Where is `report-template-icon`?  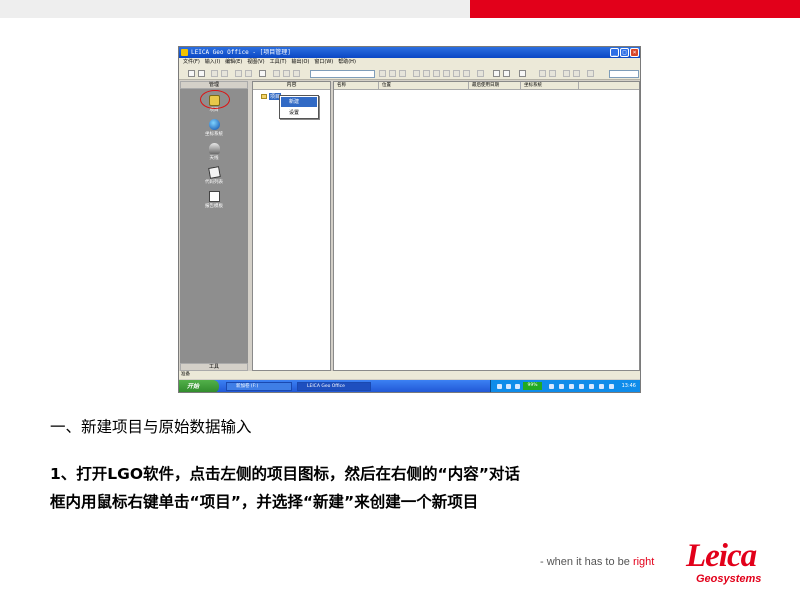
report-template-icon is located at coordinates (214, 196).